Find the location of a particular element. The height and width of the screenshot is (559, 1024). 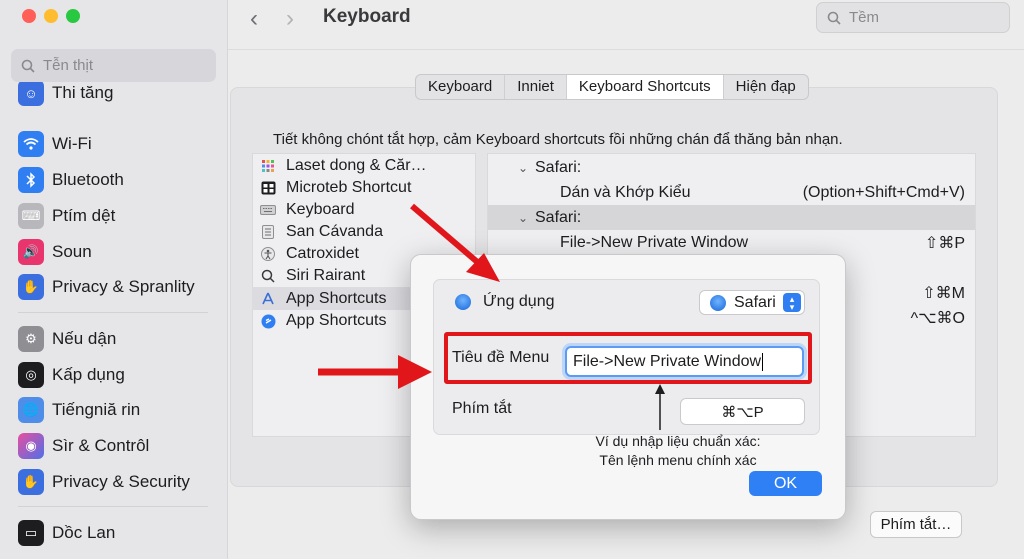

category-item-keyboard: Keyboard is located at coordinates (307, 210).